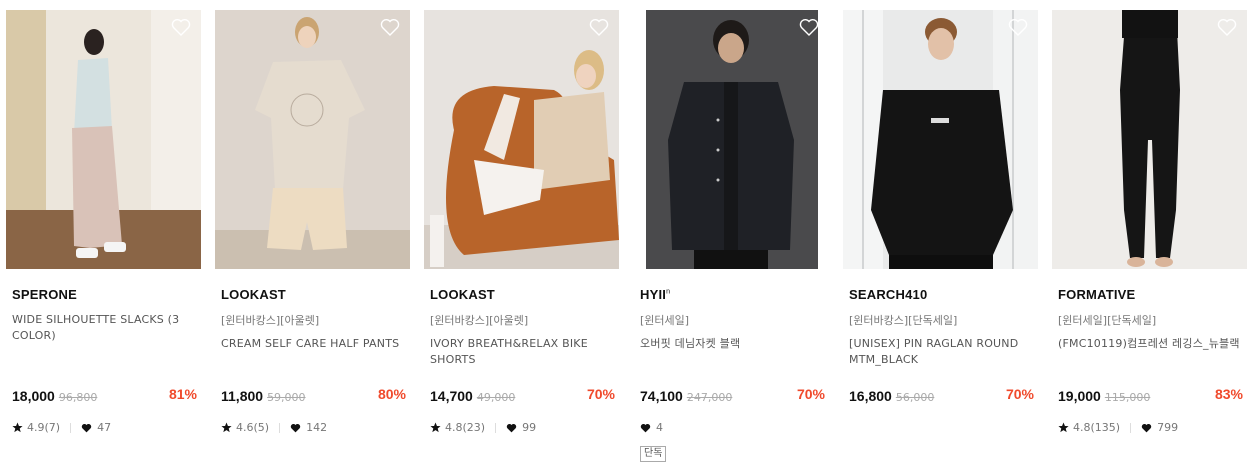 The height and width of the screenshot is (476, 1253). What do you see at coordinates (1096, 294) in the screenshot?
I see `brand-name: FORMATIVE` at bounding box center [1096, 294].